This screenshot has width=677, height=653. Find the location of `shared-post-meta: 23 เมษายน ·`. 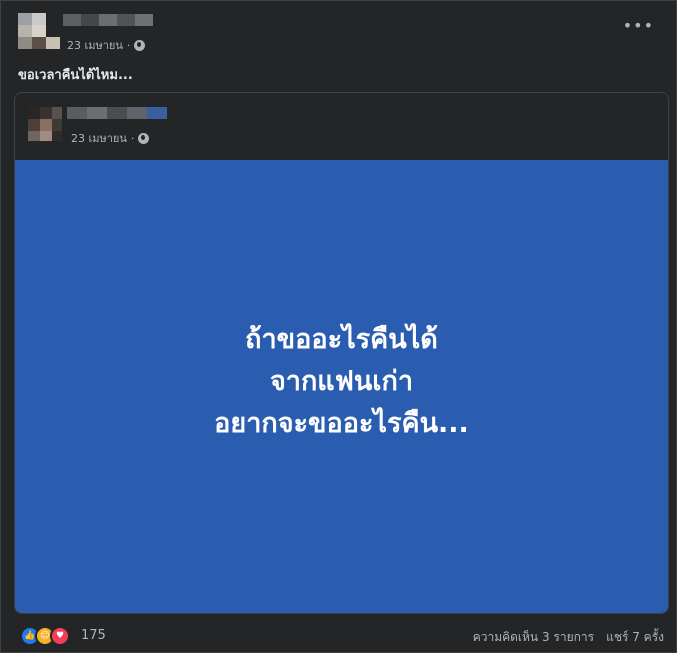

shared-post-meta: 23 เมษายน · is located at coordinates (110, 138).